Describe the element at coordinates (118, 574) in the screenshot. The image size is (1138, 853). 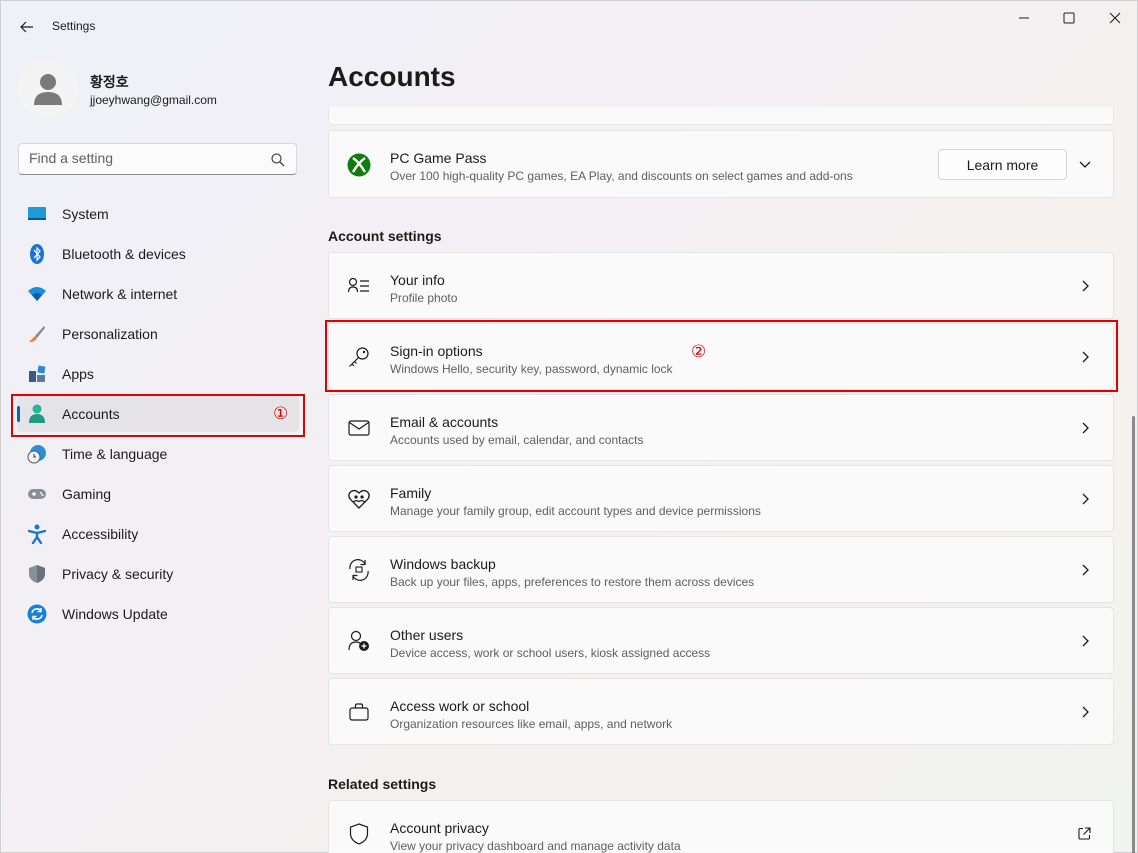
I see `sidebar-item-label: Privacy & security` at that location.